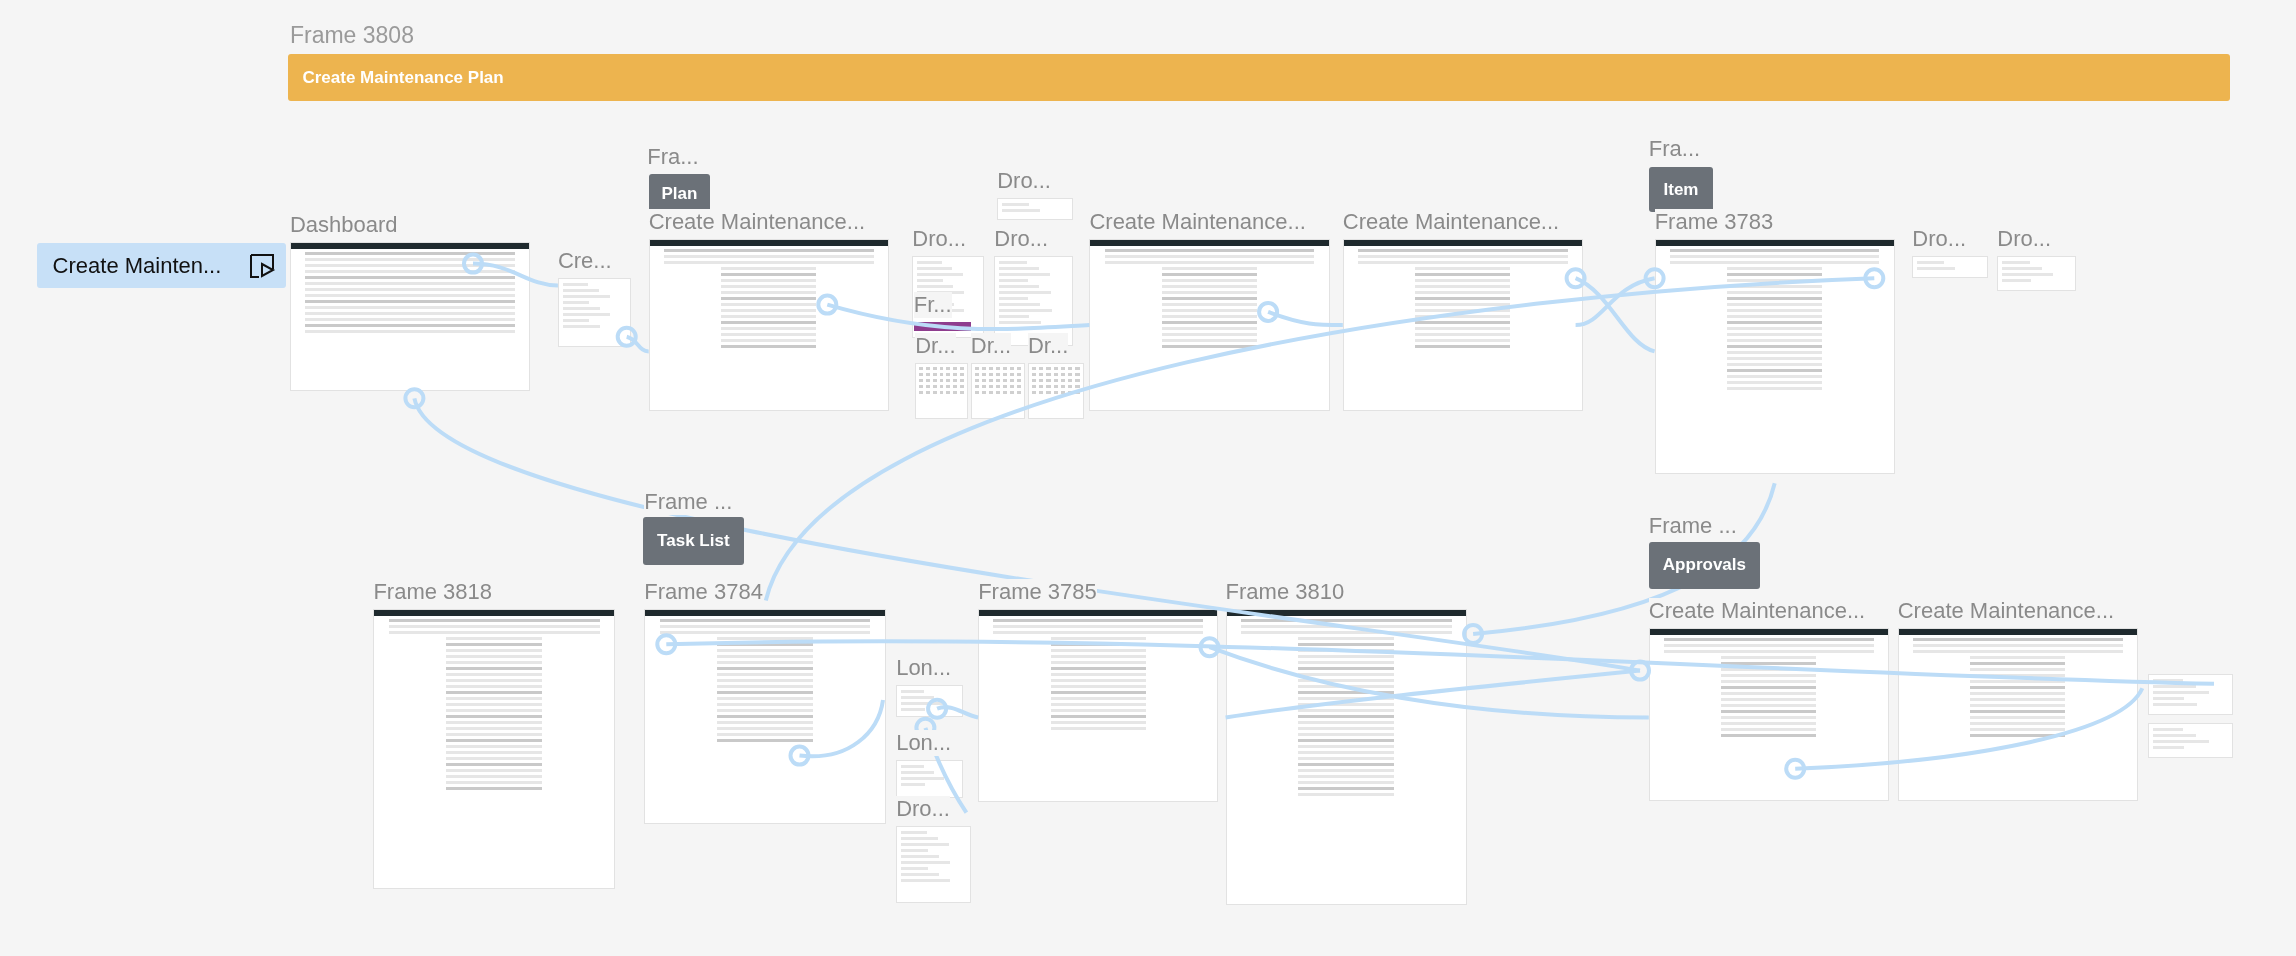  Describe the element at coordinates (693, 541) in the screenshot. I see `section-tag: Task List` at that location.